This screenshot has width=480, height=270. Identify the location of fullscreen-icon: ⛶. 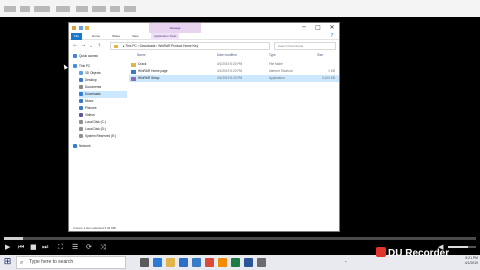
(60, 247).